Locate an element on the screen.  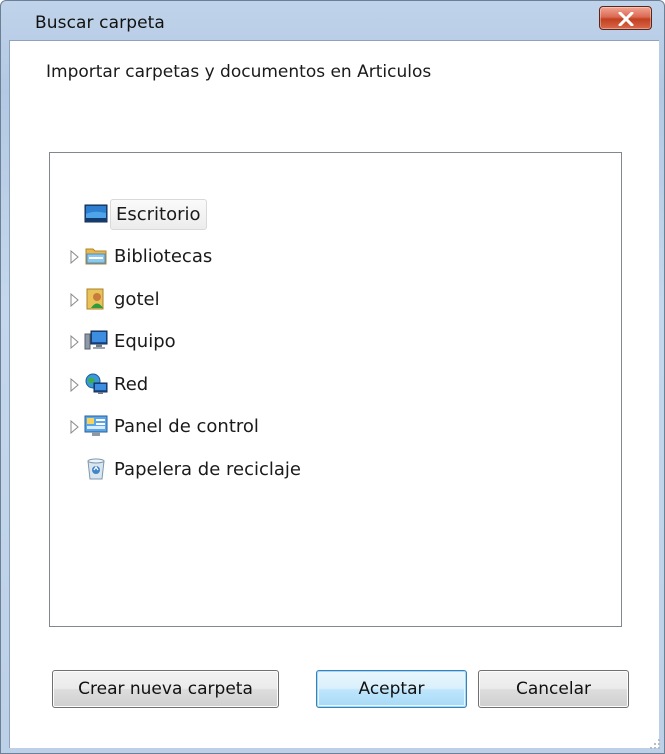
create-new-folder-button: Crear nueva carpeta is located at coordinates (165, 689).